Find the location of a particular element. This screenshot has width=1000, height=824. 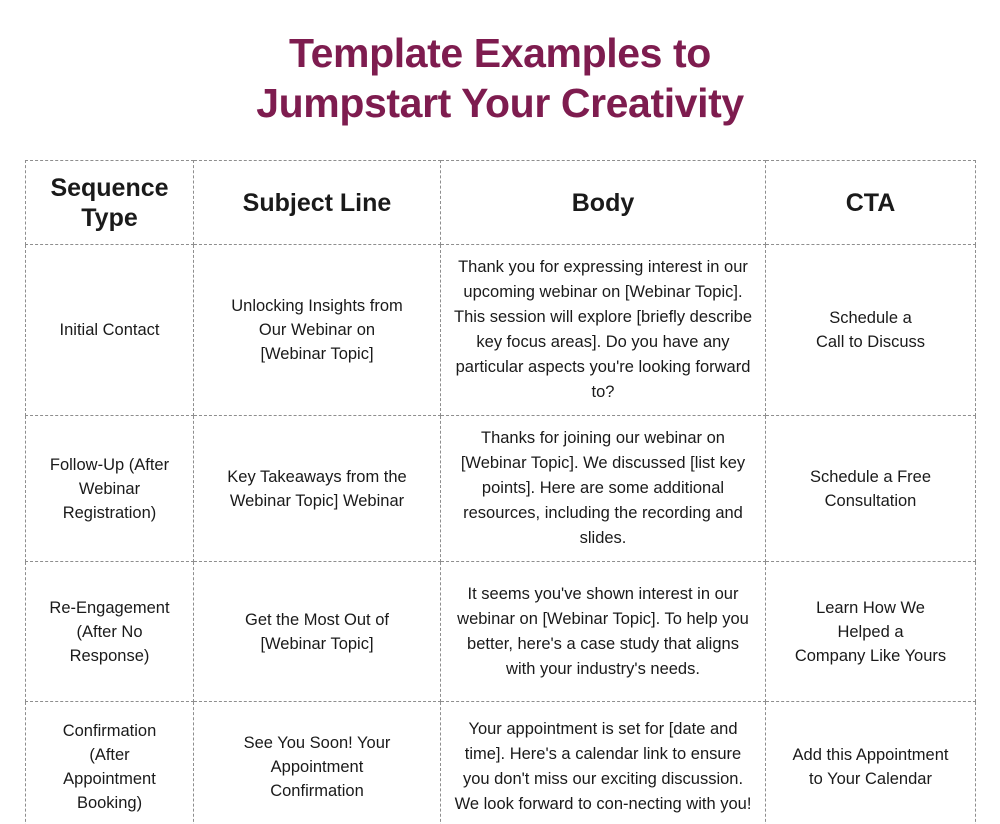

cell-cta: Schedule a Free Consultation is located at coordinates (870, 488).